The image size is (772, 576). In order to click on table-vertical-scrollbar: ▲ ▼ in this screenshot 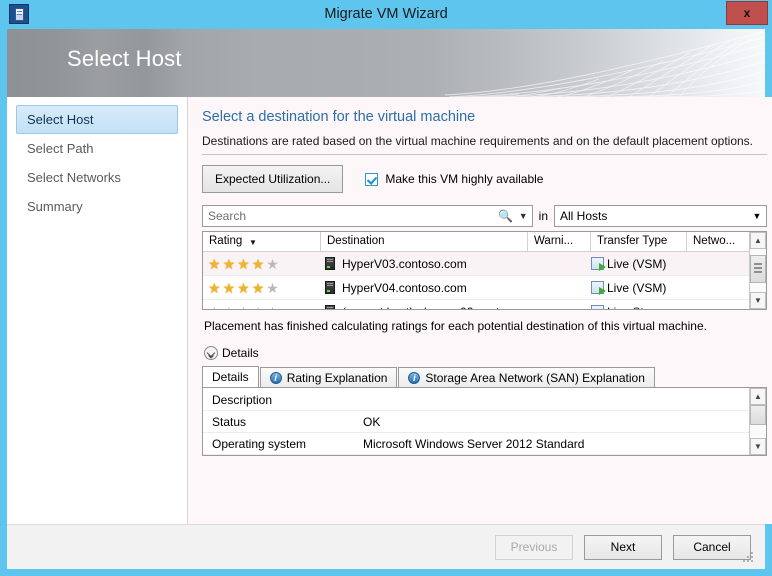, I will do `click(757, 270)`.